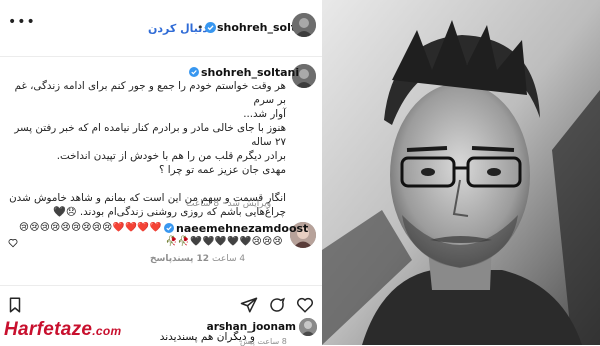 The height and width of the screenshot is (346, 600). Describe the element at coordinates (305, 305) in the screenshot. I see `like-heart-icon` at that location.